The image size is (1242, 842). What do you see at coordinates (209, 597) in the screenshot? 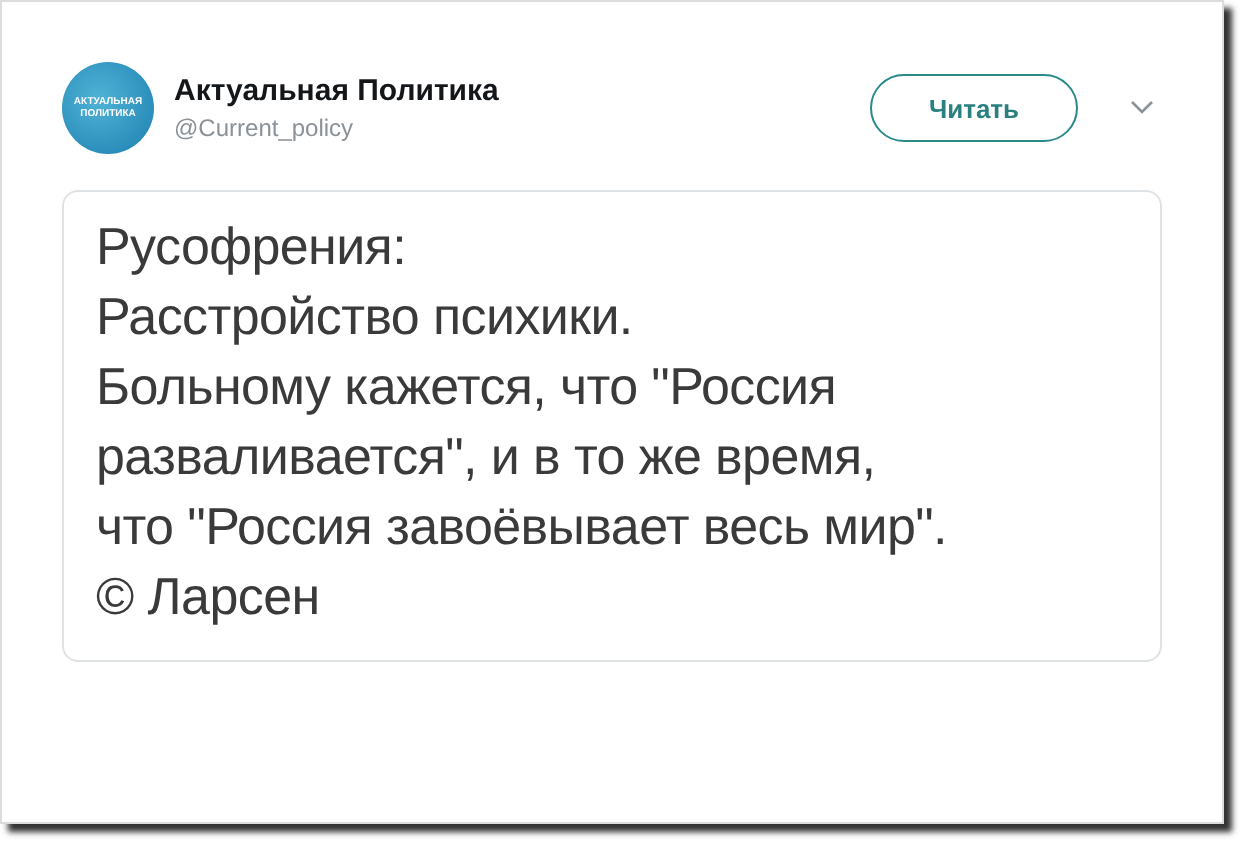
I see `quote-line: © Ларсен` at bounding box center [209, 597].